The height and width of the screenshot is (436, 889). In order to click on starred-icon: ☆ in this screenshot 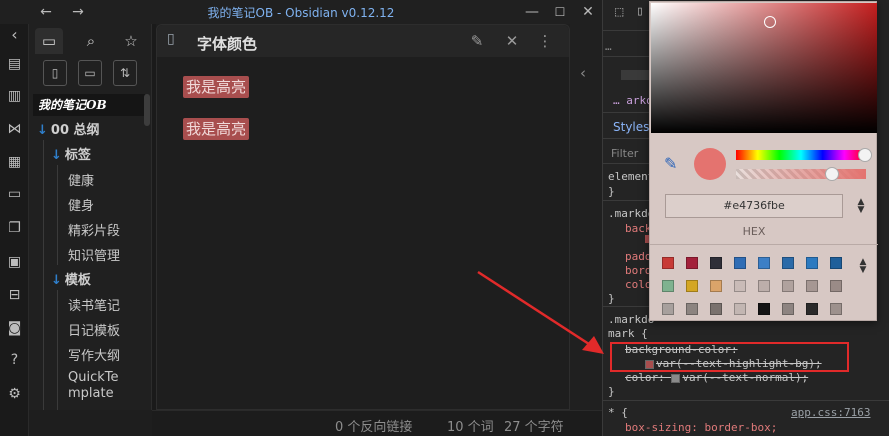, I will do `click(131, 41)`.